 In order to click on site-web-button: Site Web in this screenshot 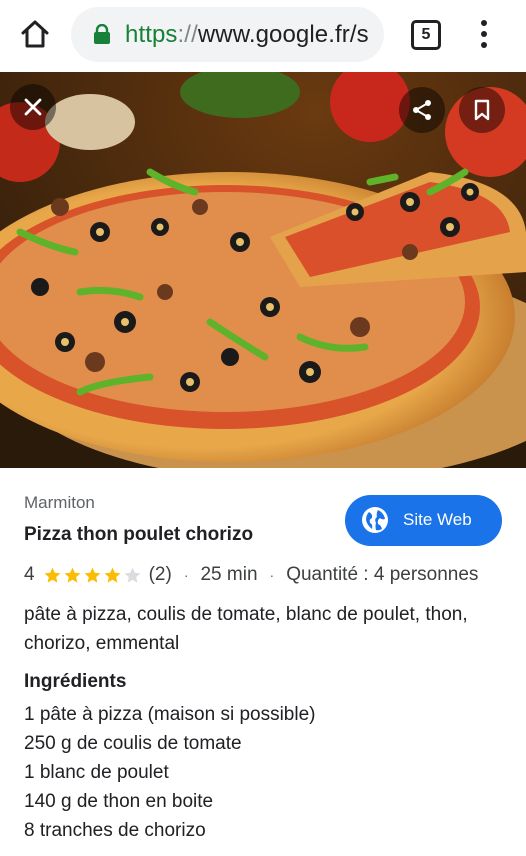, I will do `click(423, 520)`.